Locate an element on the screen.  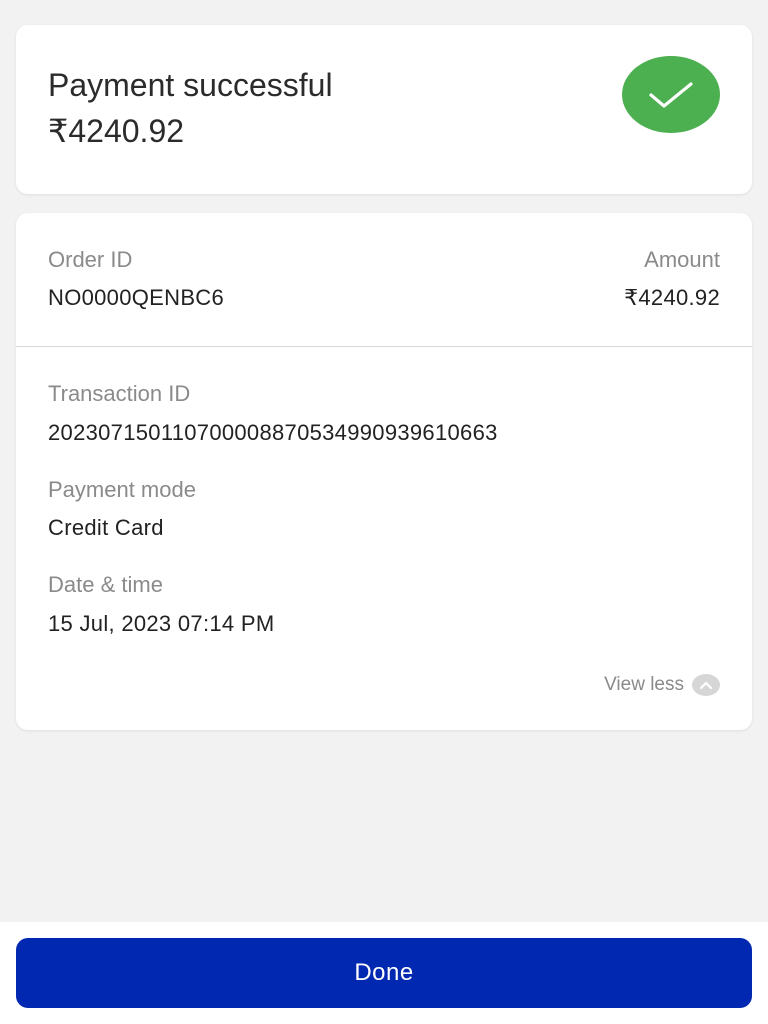
check-icon is located at coordinates (671, 94).